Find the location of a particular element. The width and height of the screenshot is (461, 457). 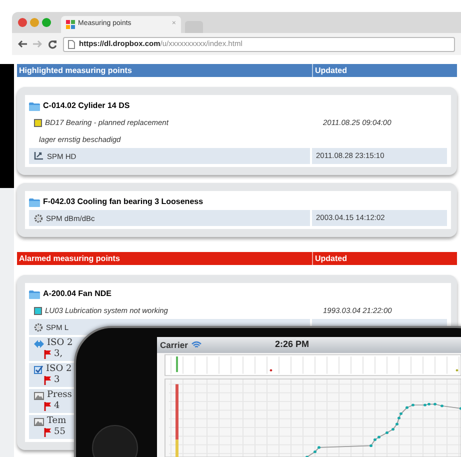

wifi-icon is located at coordinates (196, 345).